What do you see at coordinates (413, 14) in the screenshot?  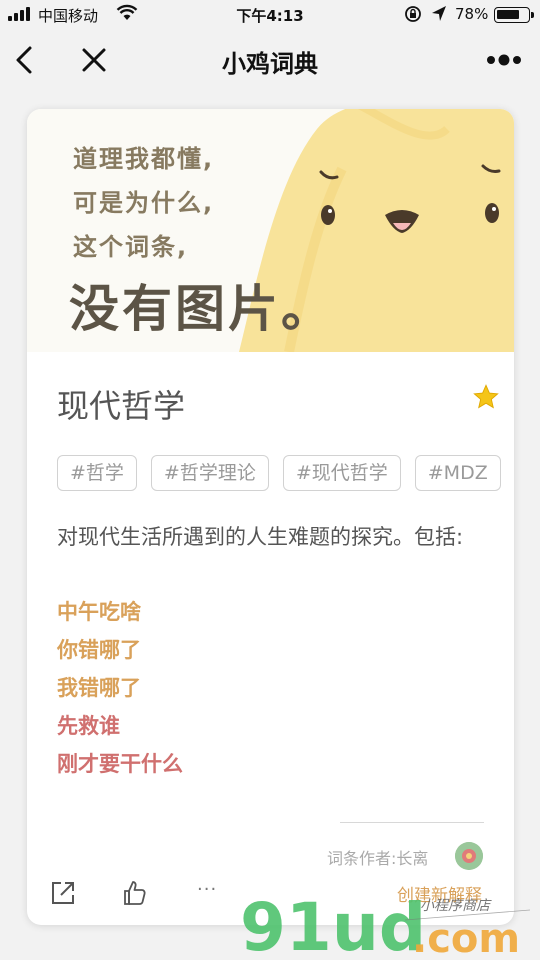 I see `rotation-lock-icon` at bounding box center [413, 14].